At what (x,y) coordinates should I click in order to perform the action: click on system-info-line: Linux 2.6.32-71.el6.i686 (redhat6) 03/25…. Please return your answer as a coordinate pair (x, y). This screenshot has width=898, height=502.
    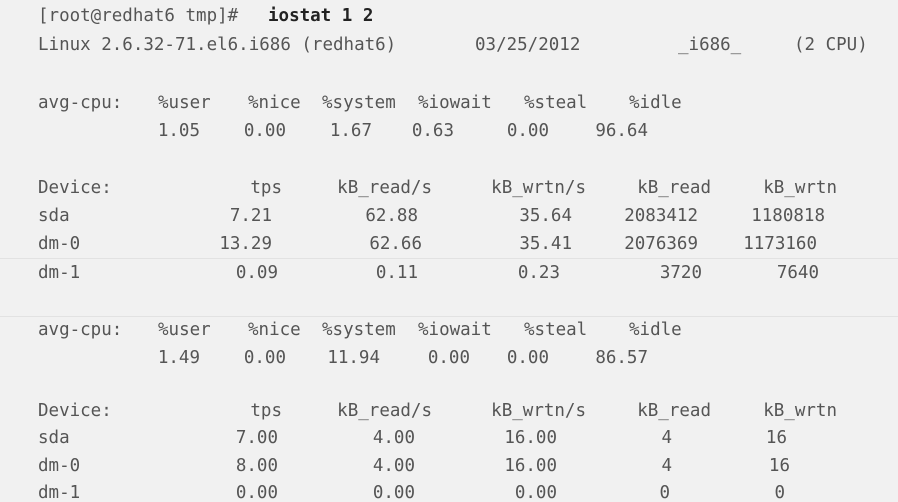
    Looking at the image, I should click on (434, 45).